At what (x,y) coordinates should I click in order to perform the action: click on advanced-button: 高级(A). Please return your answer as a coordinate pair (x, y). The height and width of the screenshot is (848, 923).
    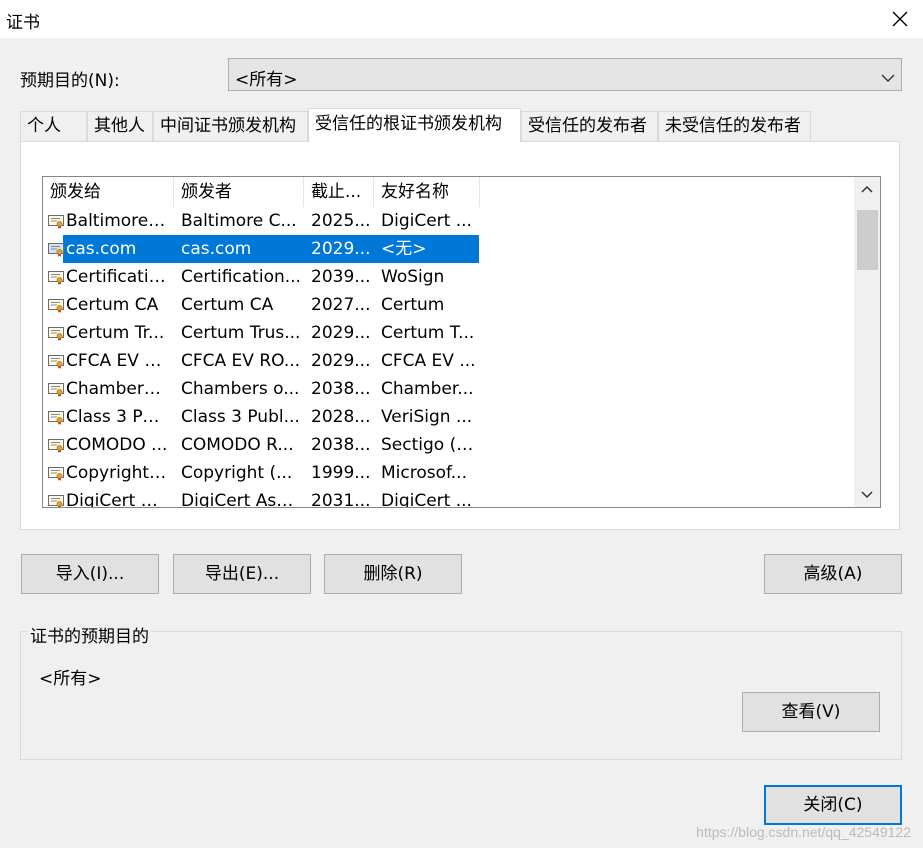
    Looking at the image, I should click on (833, 574).